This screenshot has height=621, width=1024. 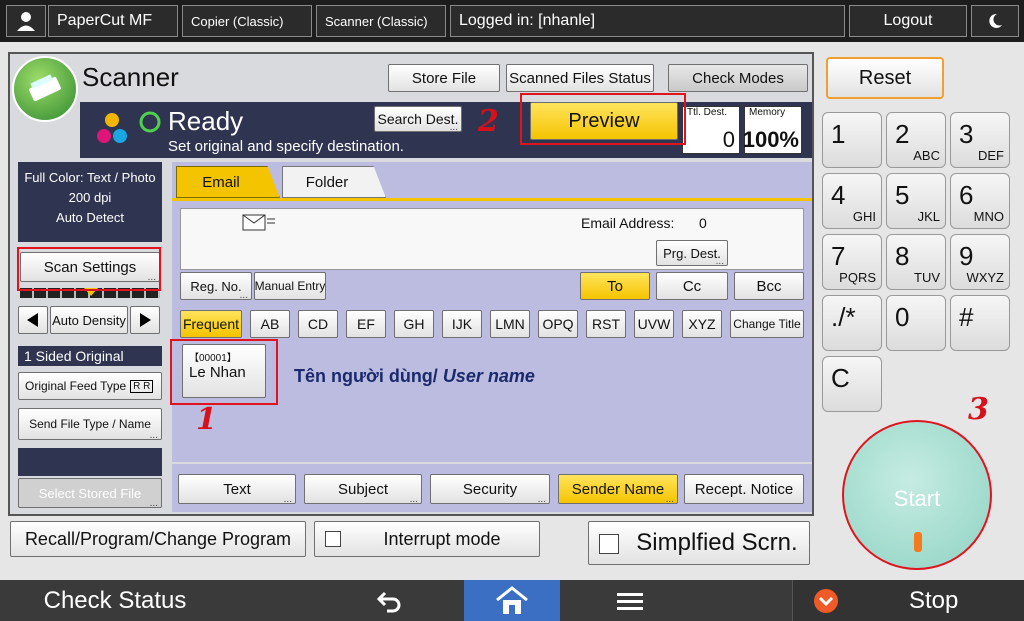 What do you see at coordinates (247, 21) in the screenshot?
I see `copier-classic-button: Copier (Classic)` at bounding box center [247, 21].